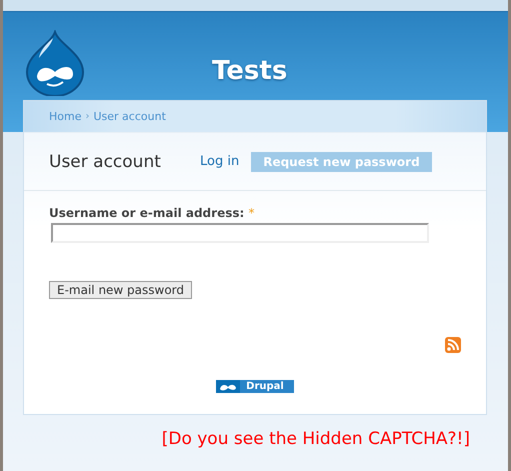  What do you see at coordinates (146, 213) in the screenshot?
I see `field-label: Username or e-mail address:` at bounding box center [146, 213].